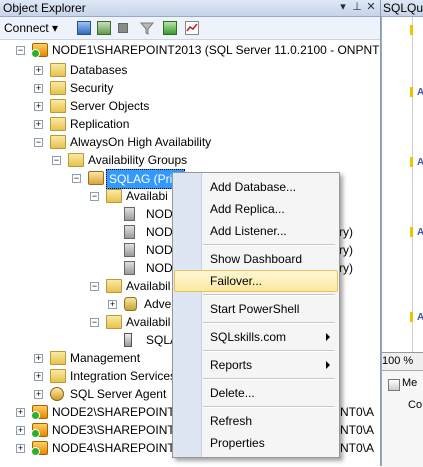  What do you see at coordinates (104, 28) in the screenshot?
I see `disconnect-icon` at bounding box center [104, 28].